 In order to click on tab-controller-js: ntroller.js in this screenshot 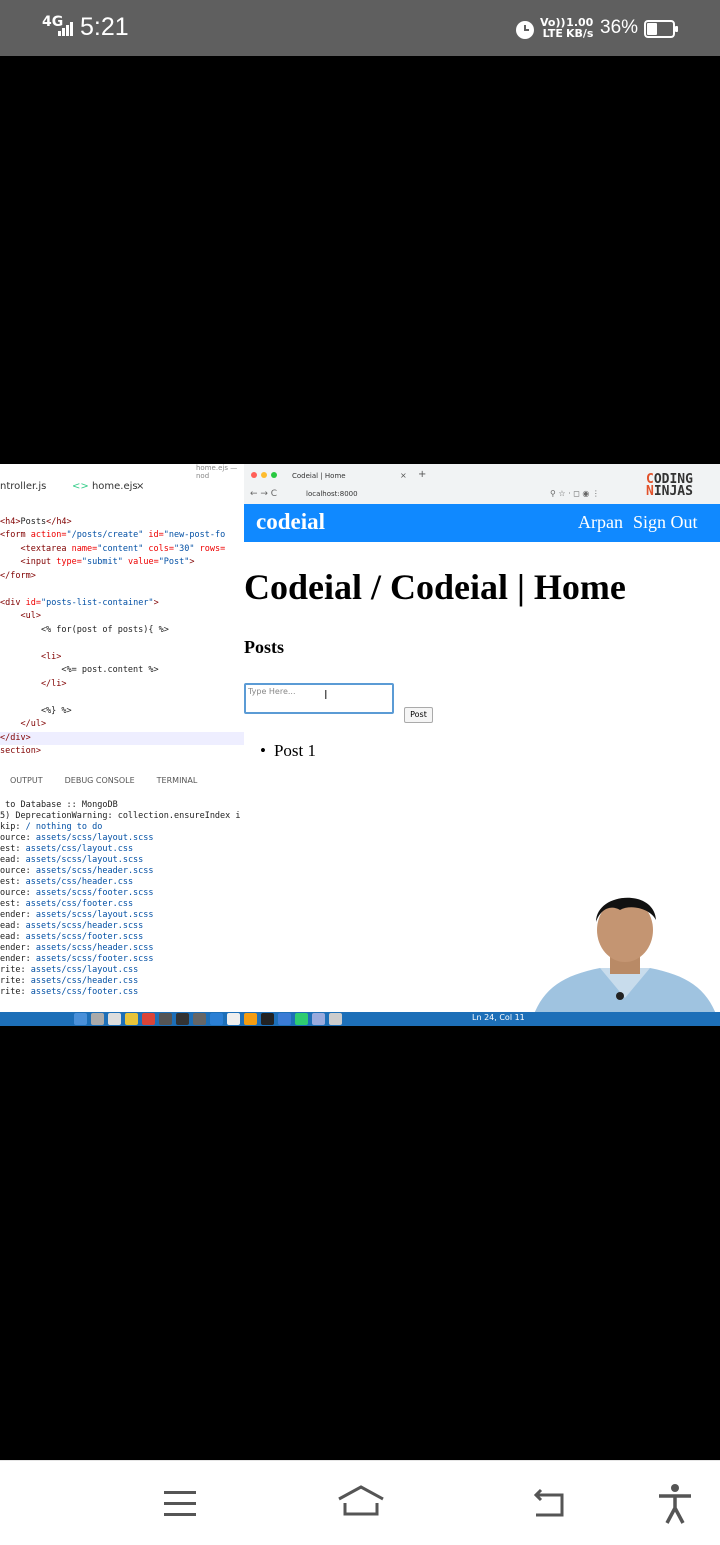, I will do `click(23, 486)`.